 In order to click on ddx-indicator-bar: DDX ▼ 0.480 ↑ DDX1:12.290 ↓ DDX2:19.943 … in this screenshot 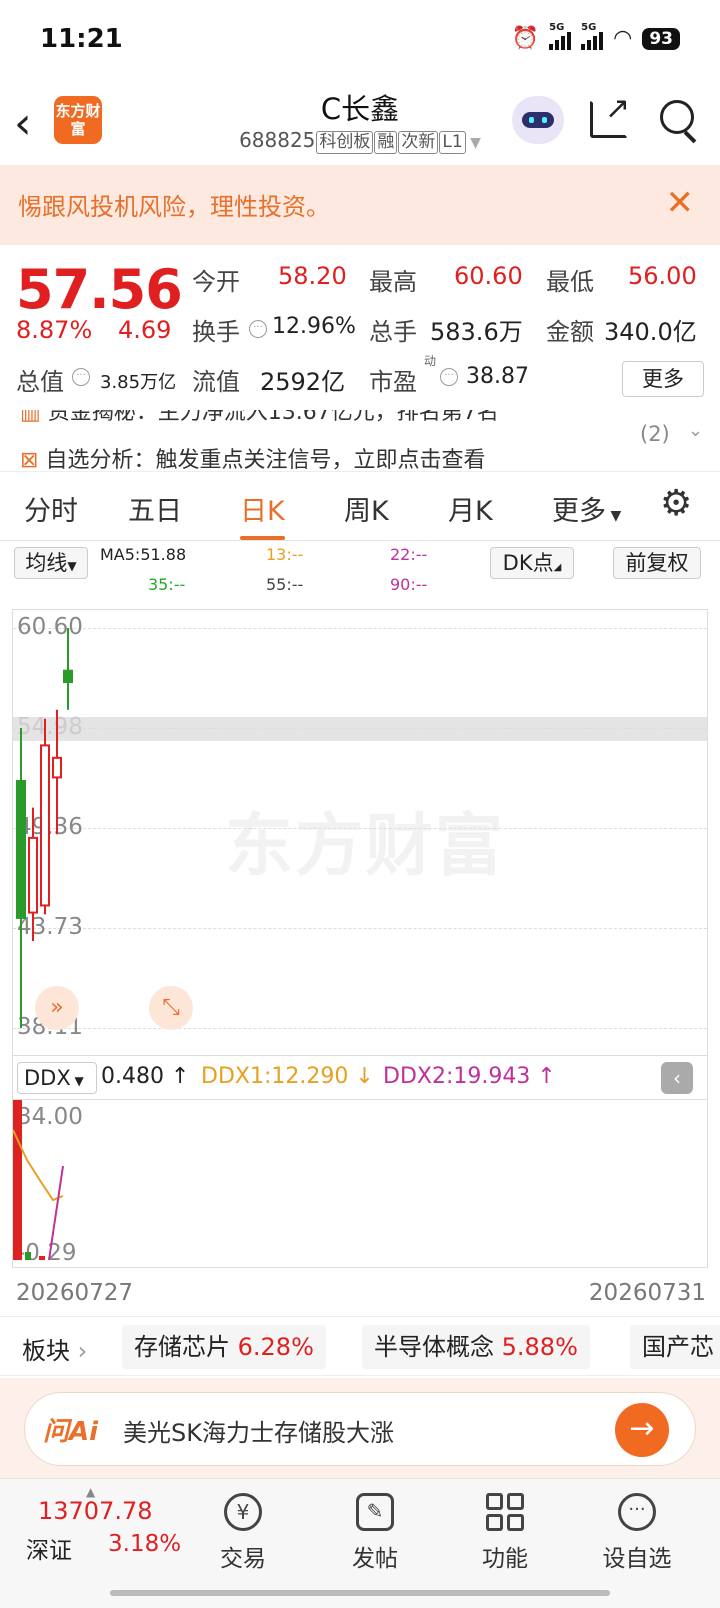, I will do `click(360, 1078)`.